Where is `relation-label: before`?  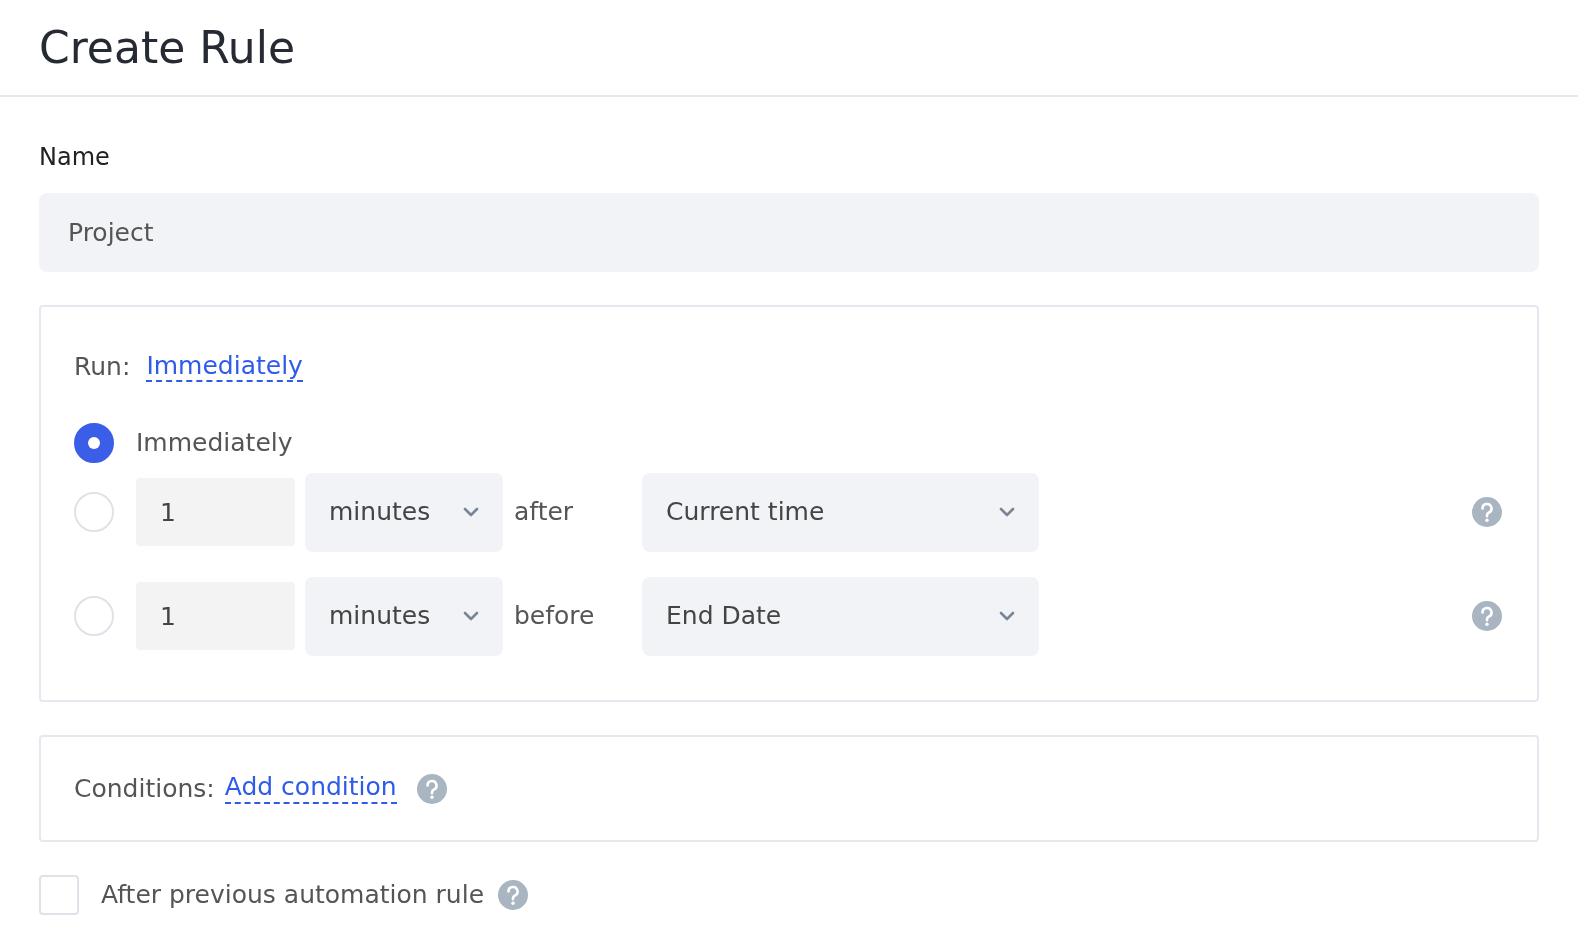 relation-label: before is located at coordinates (554, 616).